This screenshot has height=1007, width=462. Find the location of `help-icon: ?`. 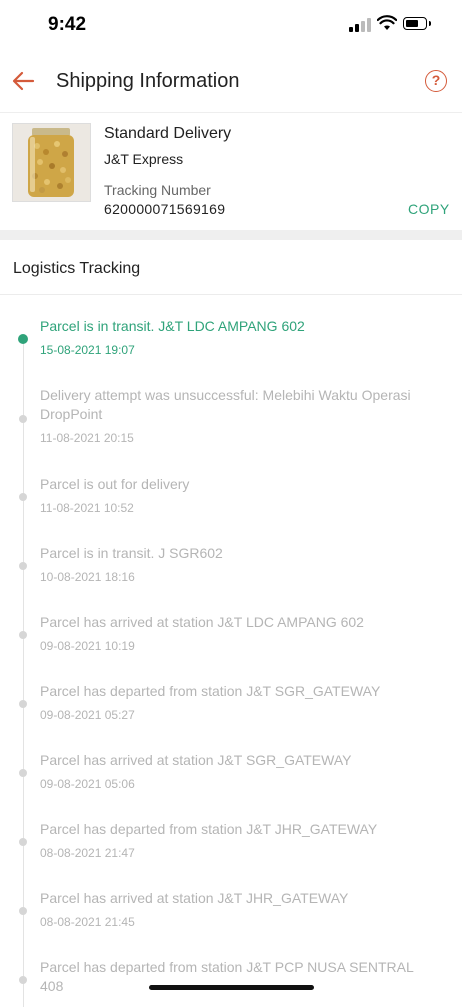

help-icon: ? is located at coordinates (436, 81).